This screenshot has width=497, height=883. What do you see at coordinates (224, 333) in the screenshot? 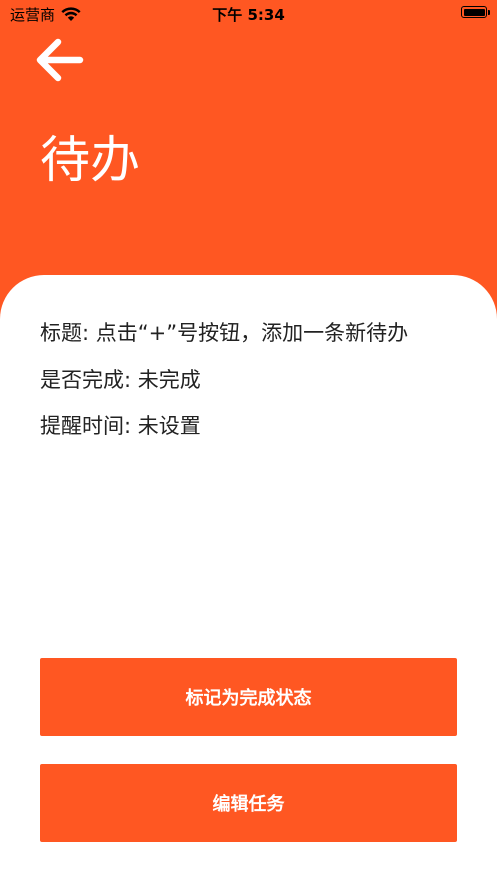
I see `task-title-line: 标题: 点击“+”号按钮，添加一条新待办` at bounding box center [224, 333].